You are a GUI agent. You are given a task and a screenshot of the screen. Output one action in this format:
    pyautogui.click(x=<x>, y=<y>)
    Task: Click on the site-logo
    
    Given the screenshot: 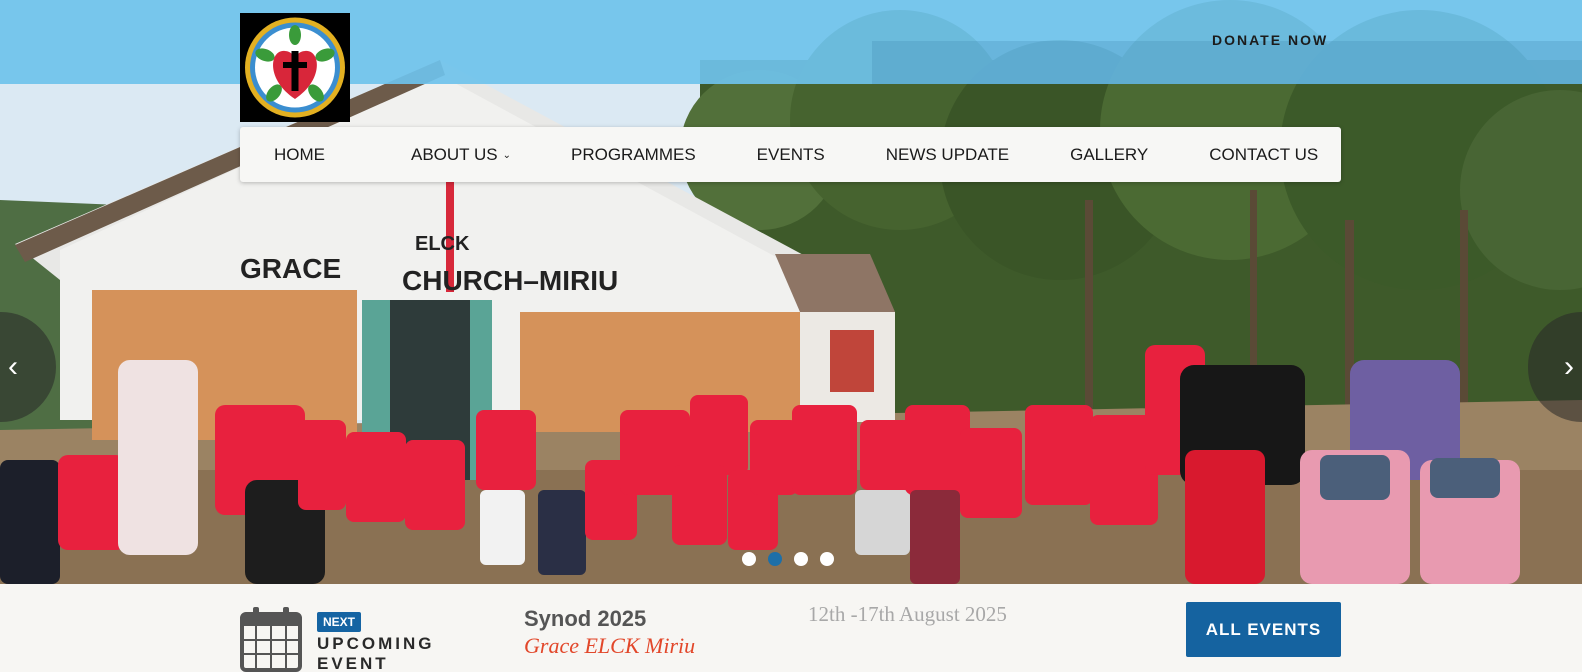 What is the action you would take?
    pyautogui.click(x=295, y=67)
    